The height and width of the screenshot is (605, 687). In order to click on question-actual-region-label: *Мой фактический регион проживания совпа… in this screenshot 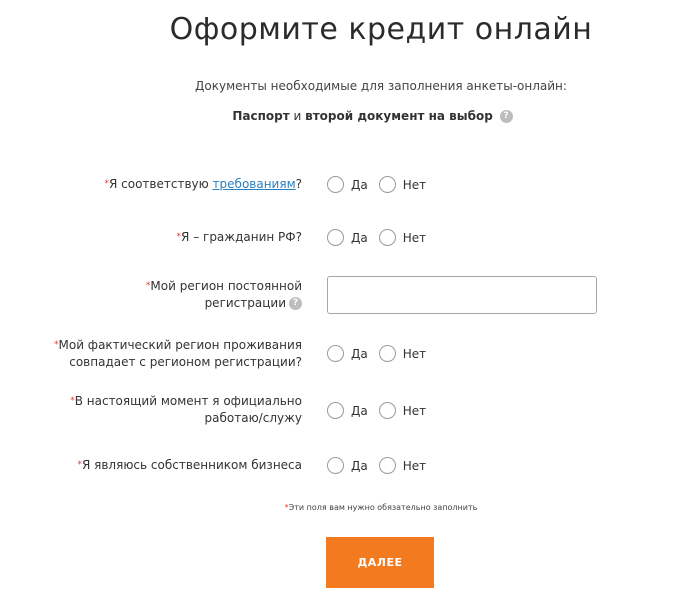, I will do `click(178, 354)`.